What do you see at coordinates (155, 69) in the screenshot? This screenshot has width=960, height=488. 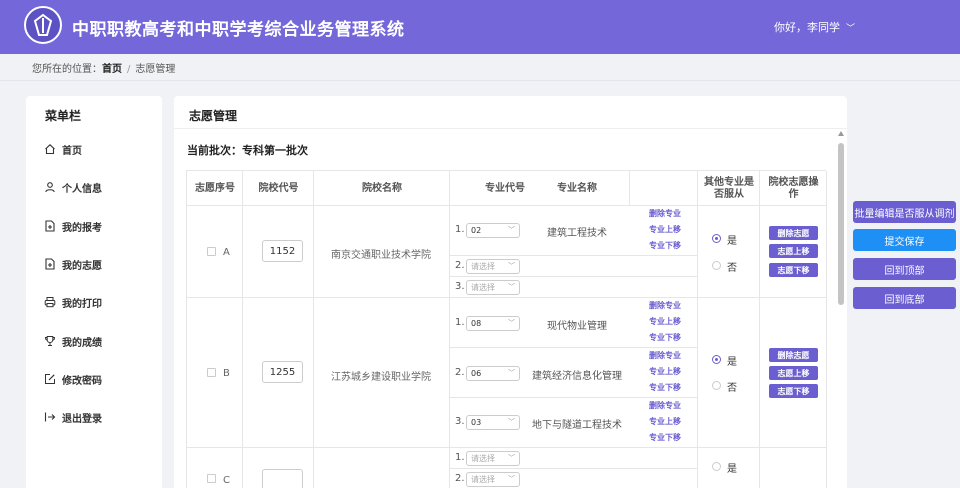 I see `breadcrumb-current: 志愿管理` at bounding box center [155, 69].